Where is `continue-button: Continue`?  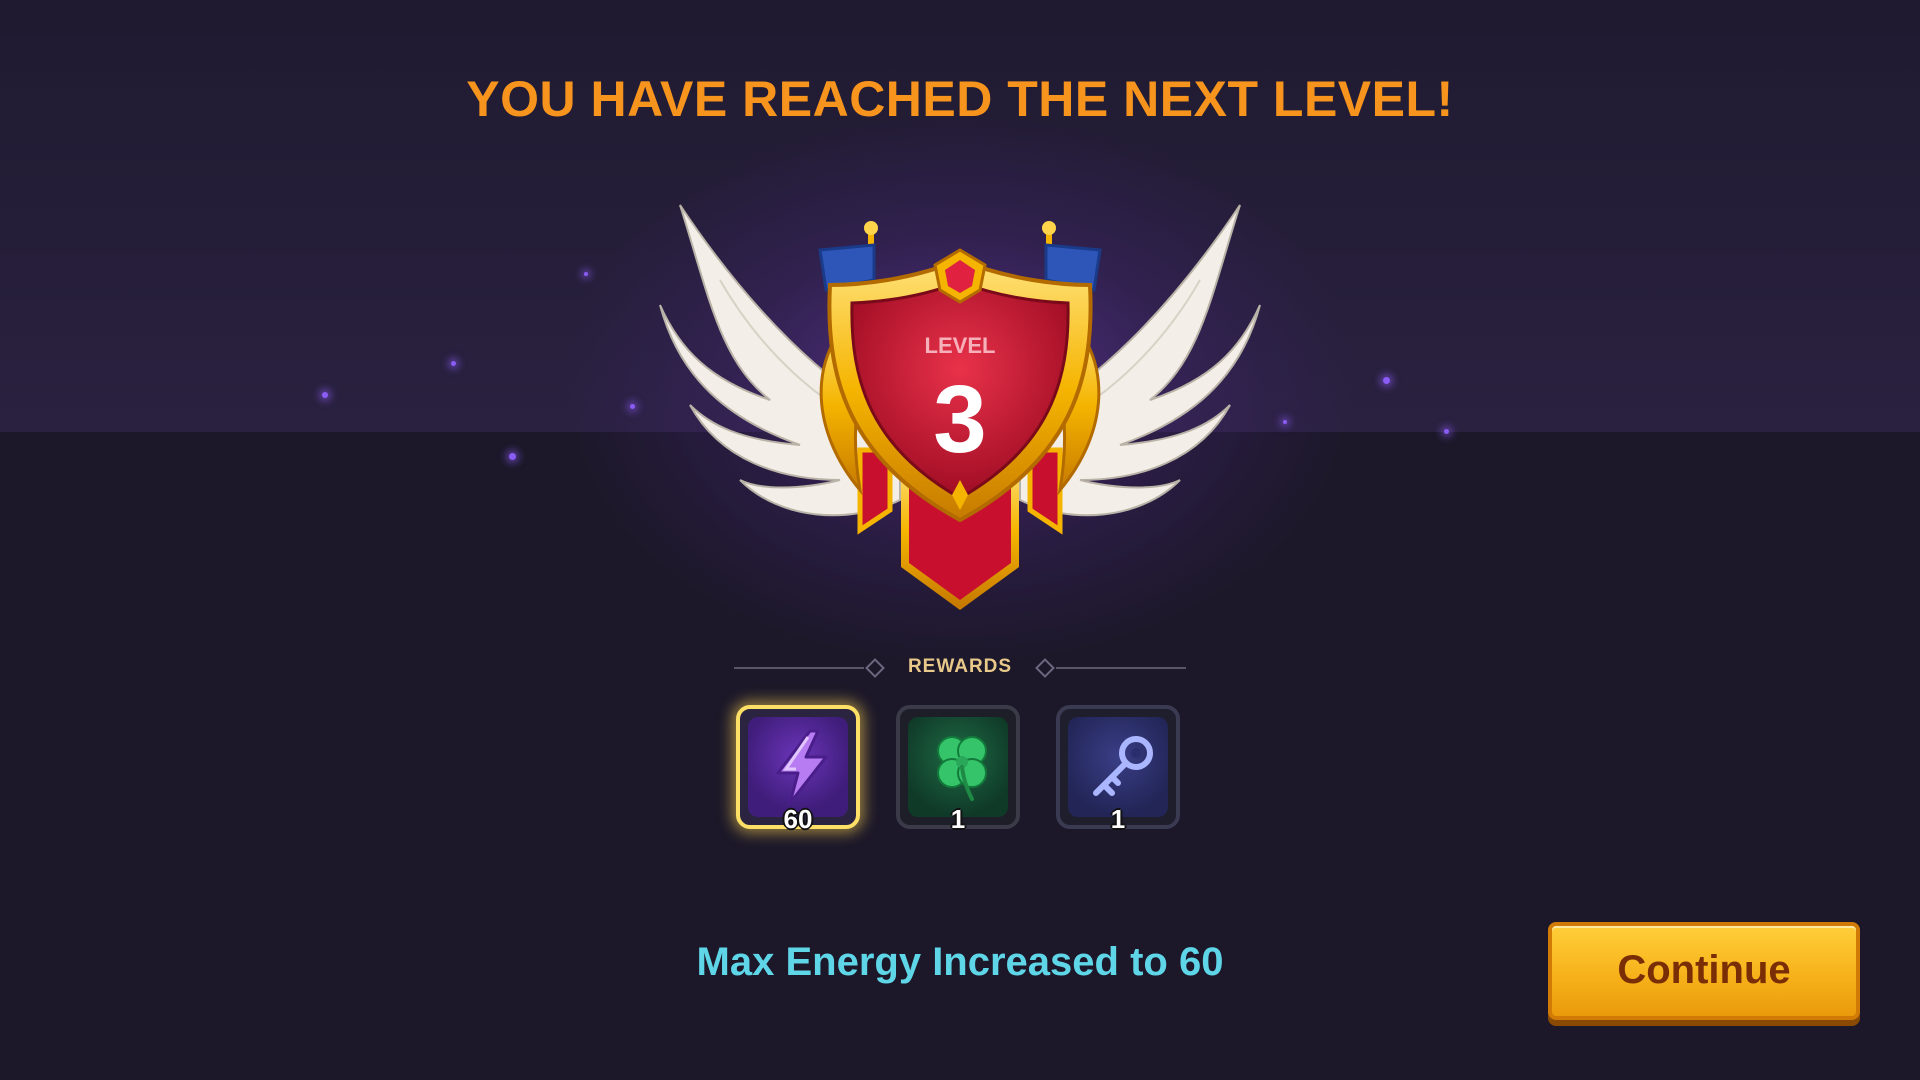
continue-button: Continue is located at coordinates (1704, 971).